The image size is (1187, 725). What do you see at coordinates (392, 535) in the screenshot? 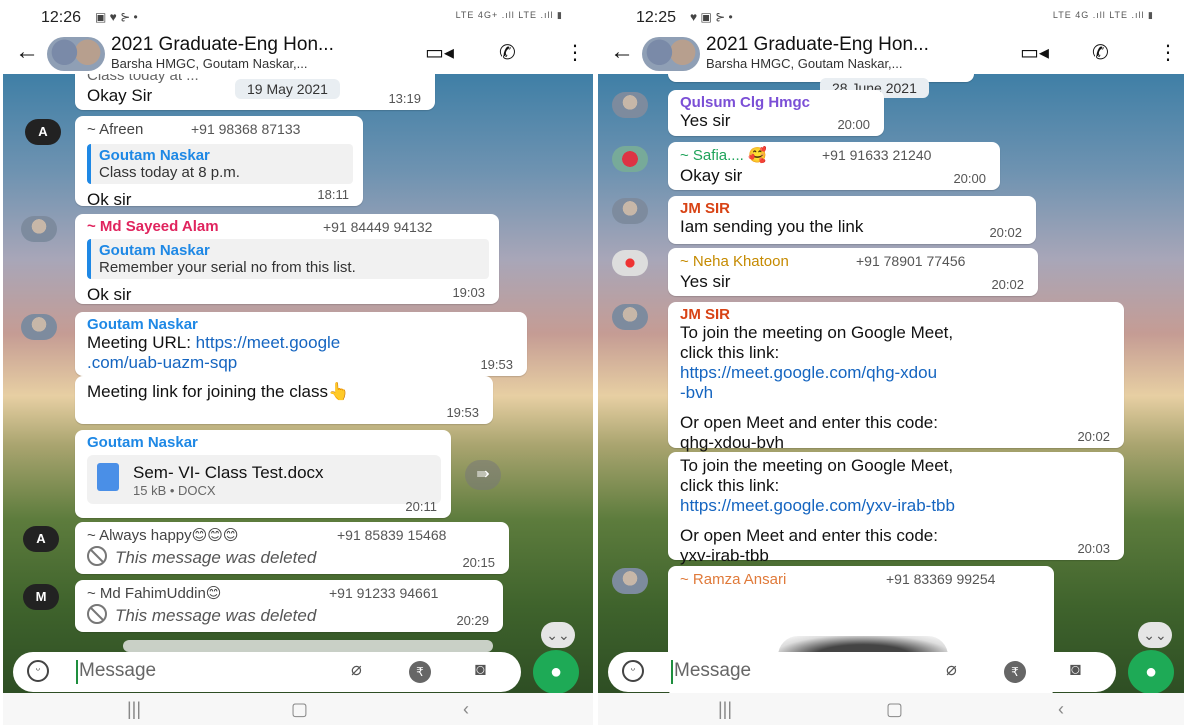
I see `sender-phone: +91 85839 15468` at bounding box center [392, 535].